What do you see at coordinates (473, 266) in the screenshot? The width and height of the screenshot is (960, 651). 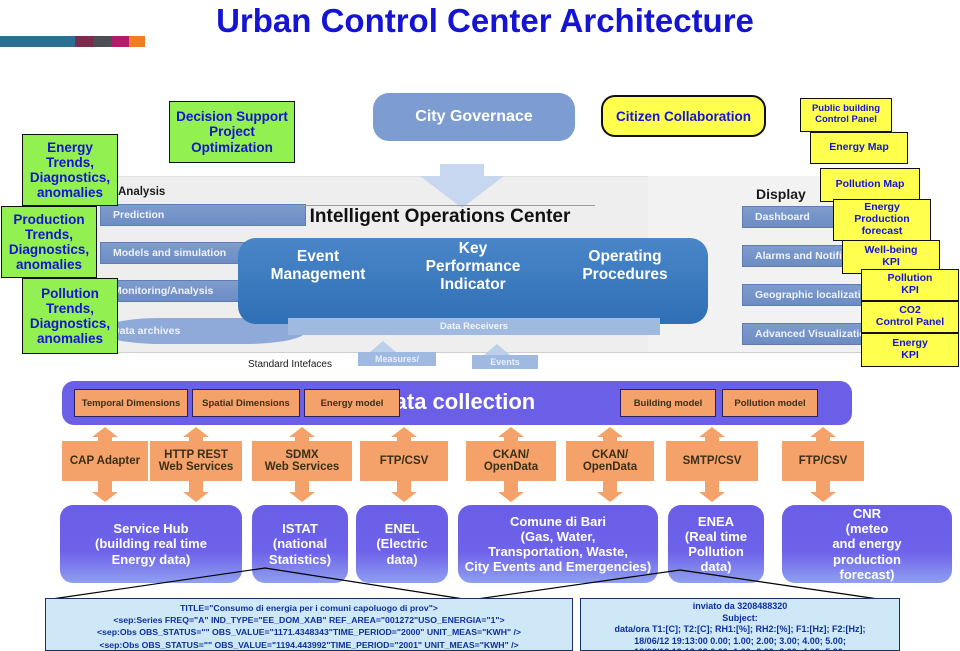 I see `ioc-column-kpi: Key Performance Indicator` at bounding box center [473, 266].